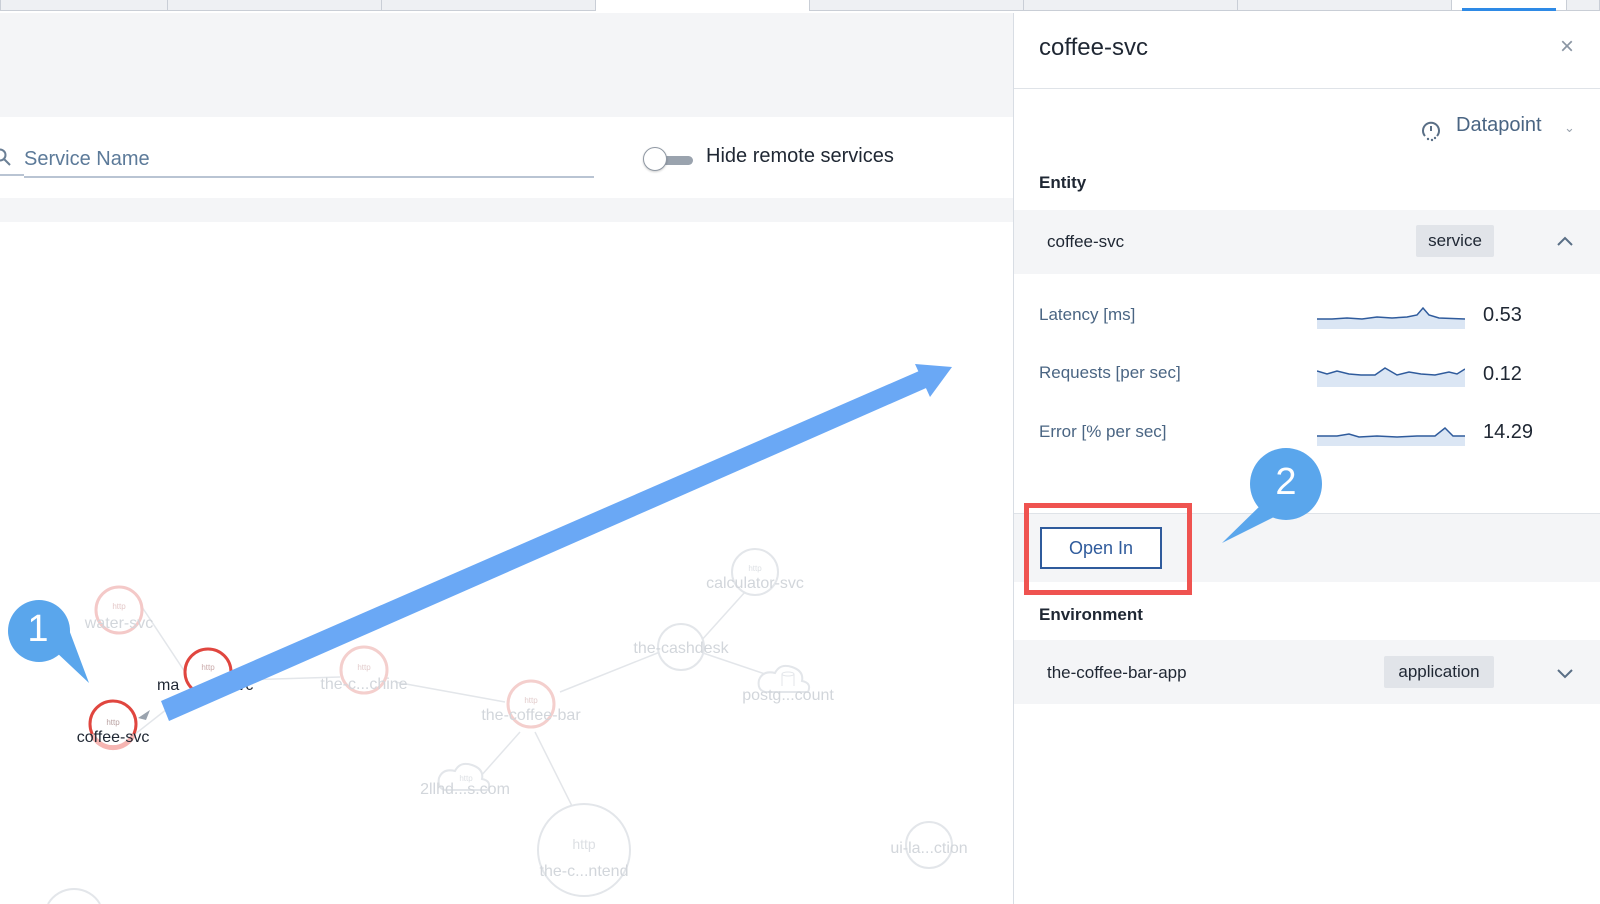 Image resolution: width=1600 pixels, height=904 pixels. I want to click on service-name-search-input, so click(309, 160).